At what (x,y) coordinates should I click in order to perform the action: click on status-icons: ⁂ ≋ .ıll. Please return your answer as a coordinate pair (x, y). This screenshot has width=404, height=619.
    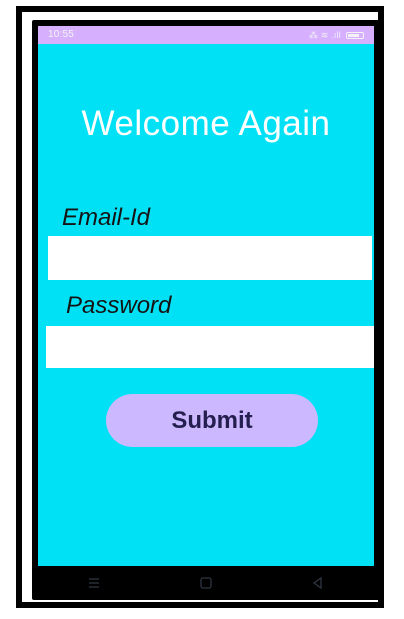
    Looking at the image, I should click on (336, 35).